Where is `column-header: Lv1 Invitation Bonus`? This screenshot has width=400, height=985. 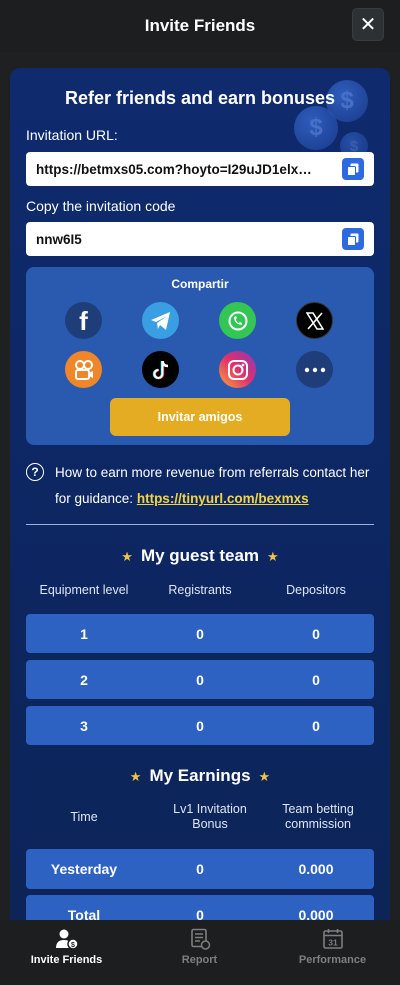 column-header: Lv1 Invitation Bonus is located at coordinates (210, 816).